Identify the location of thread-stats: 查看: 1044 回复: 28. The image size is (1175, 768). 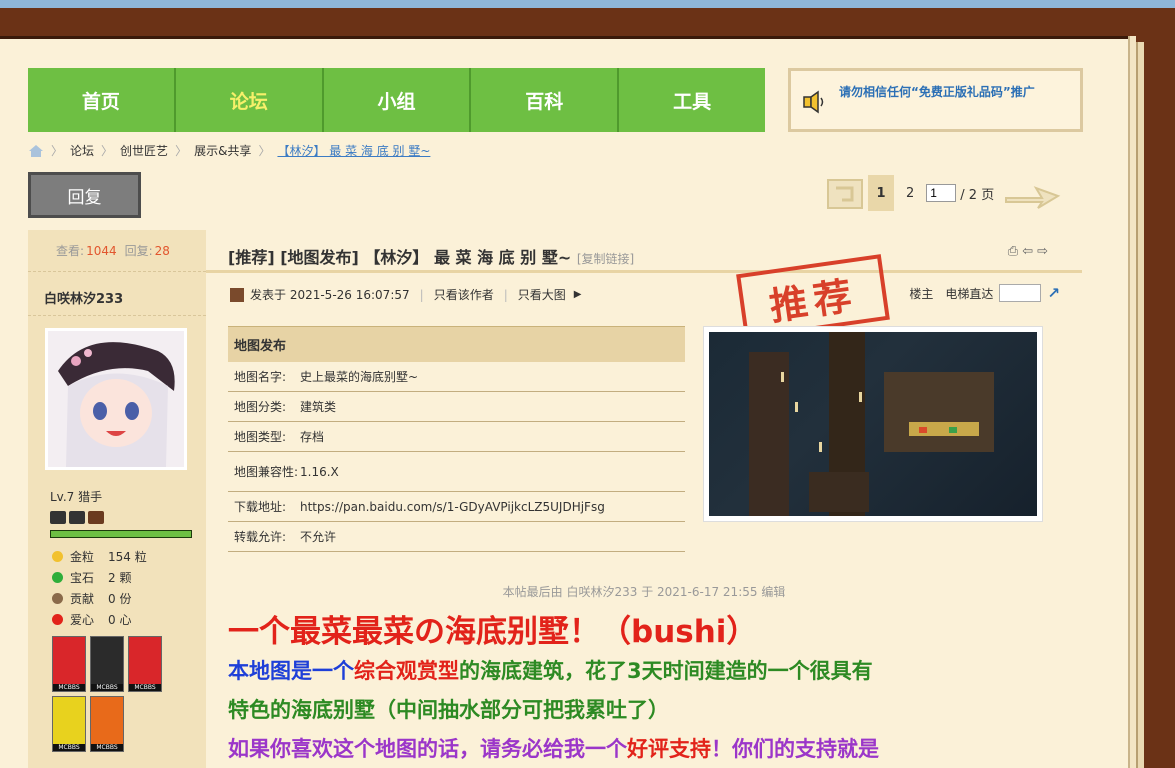
(117, 251).